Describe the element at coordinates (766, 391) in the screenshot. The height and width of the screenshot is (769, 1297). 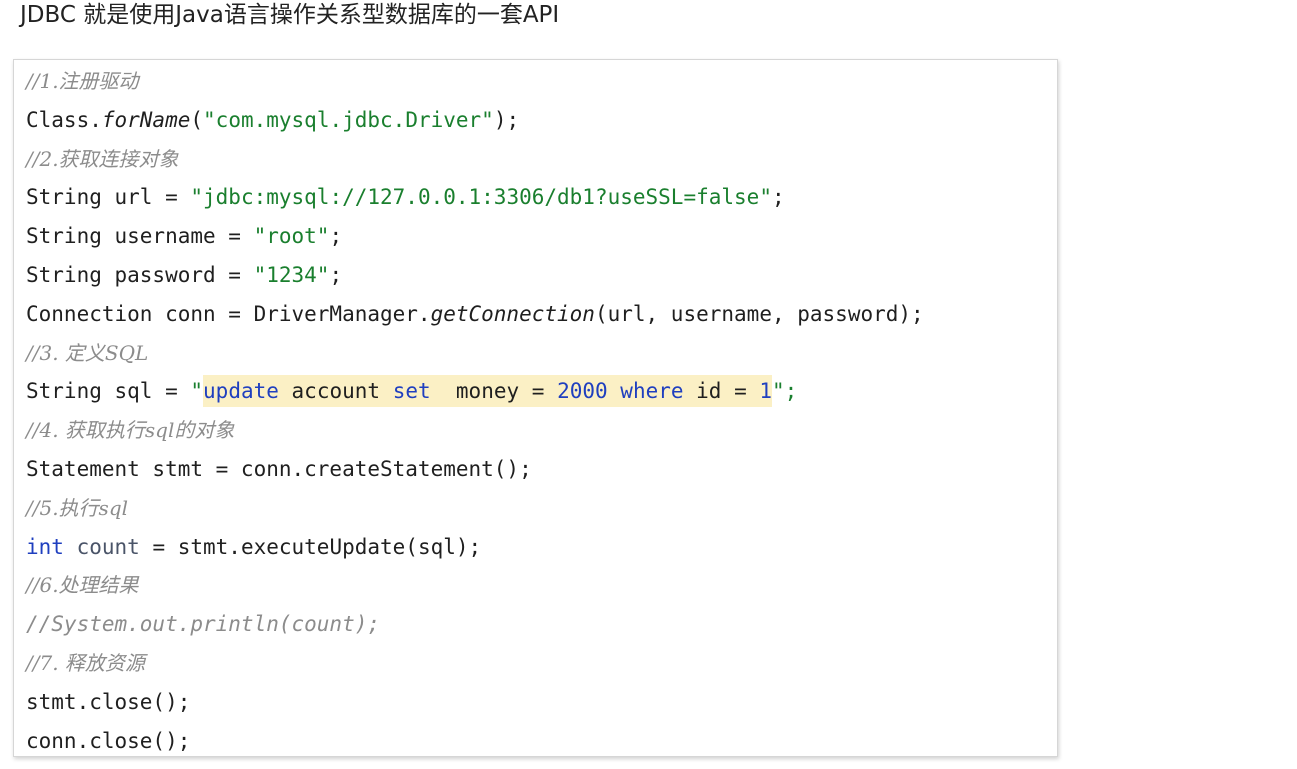
I see `sql-1-number: 1` at that location.